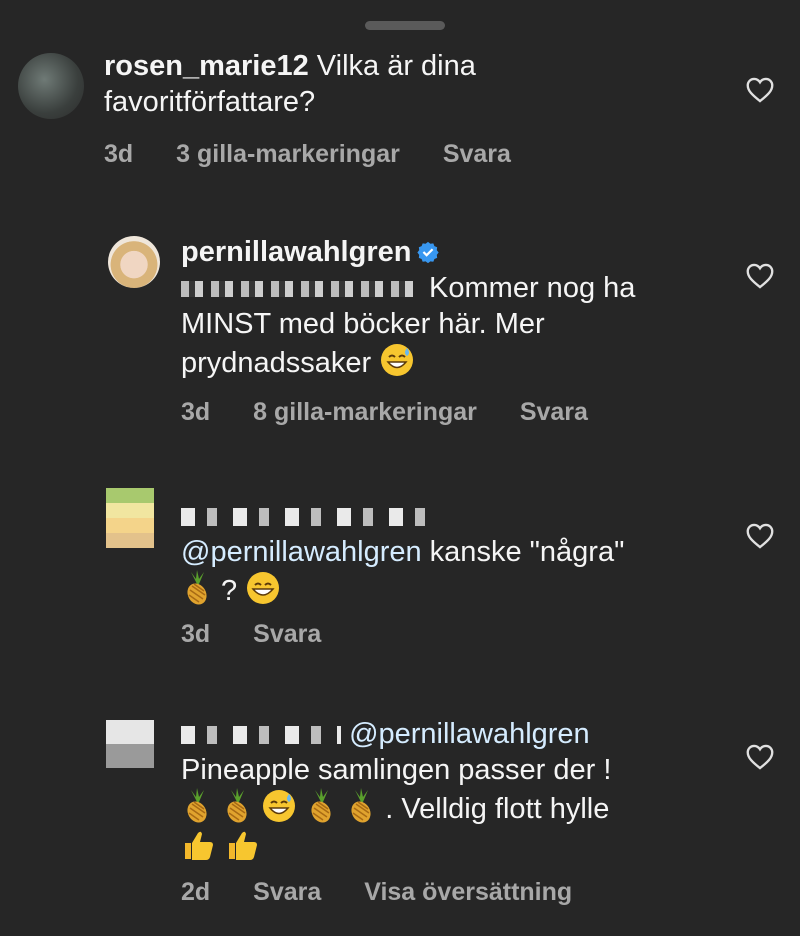  Describe the element at coordinates (365, 412) in the screenshot. I see `likes-count: 8 gilla-markeringar` at that location.